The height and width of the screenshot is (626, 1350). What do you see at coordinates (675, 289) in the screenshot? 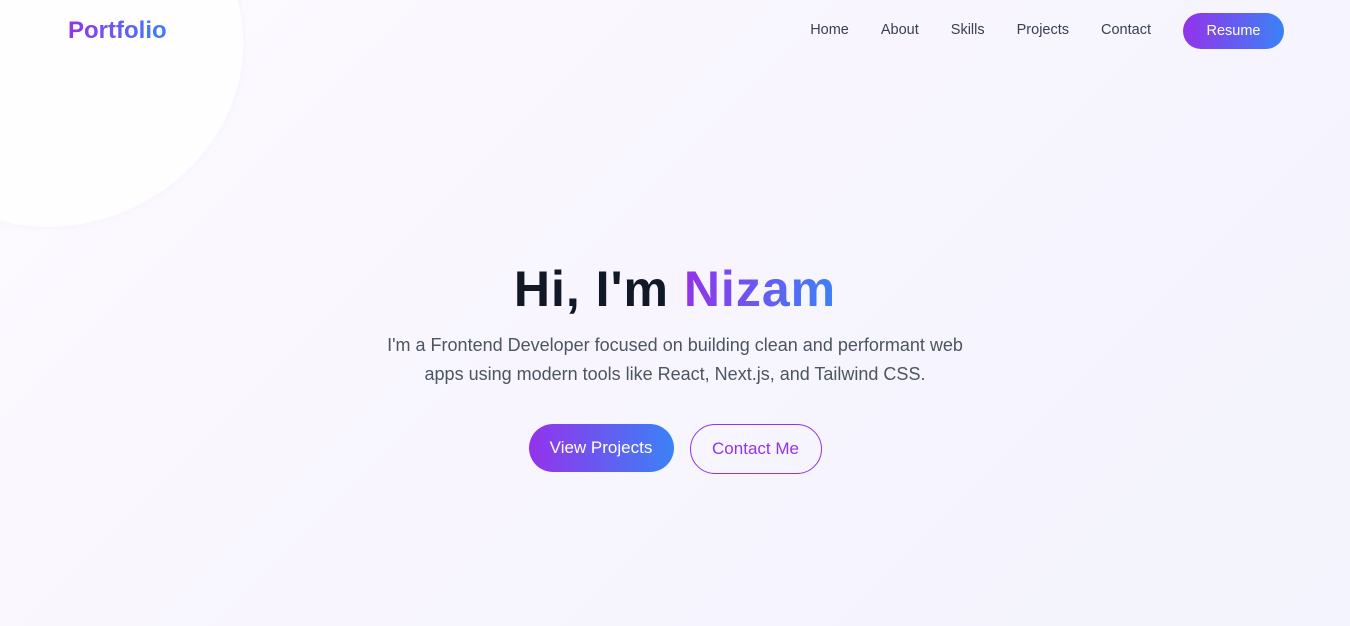
I see `hero-title: Hi, I'm Nizam` at bounding box center [675, 289].